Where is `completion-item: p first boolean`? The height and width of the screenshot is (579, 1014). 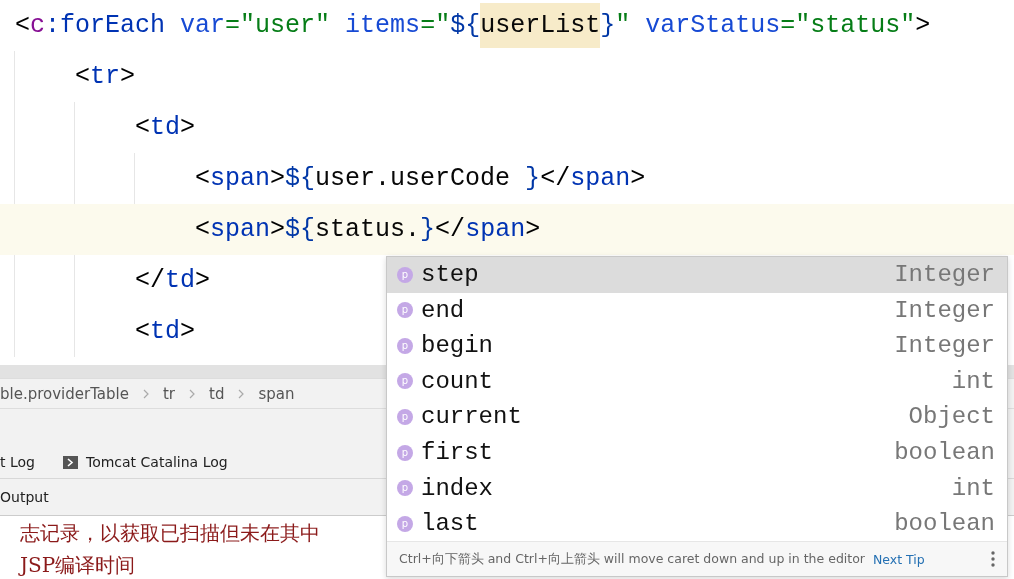 completion-item: p first boolean is located at coordinates (697, 452).